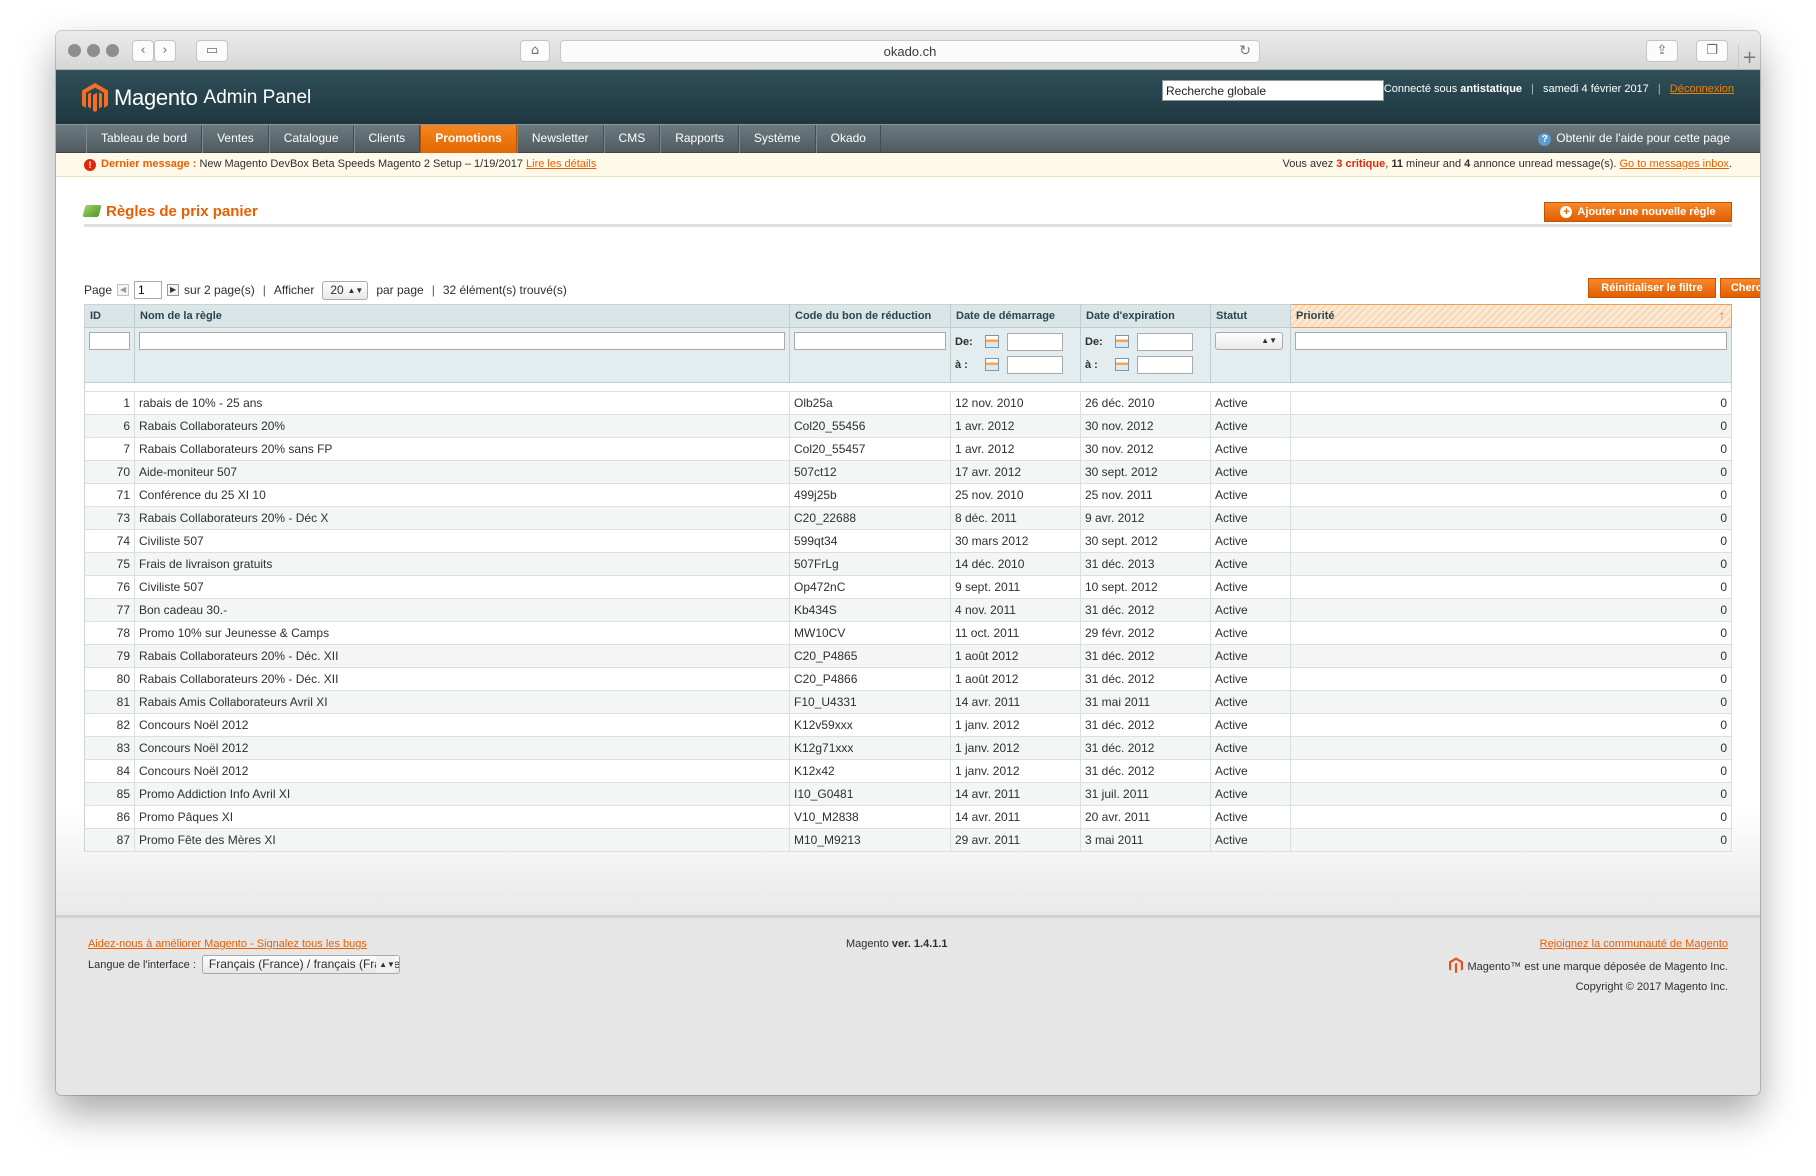  What do you see at coordinates (196, 98) in the screenshot?
I see `magento-logo: Magento Admin Panel` at bounding box center [196, 98].